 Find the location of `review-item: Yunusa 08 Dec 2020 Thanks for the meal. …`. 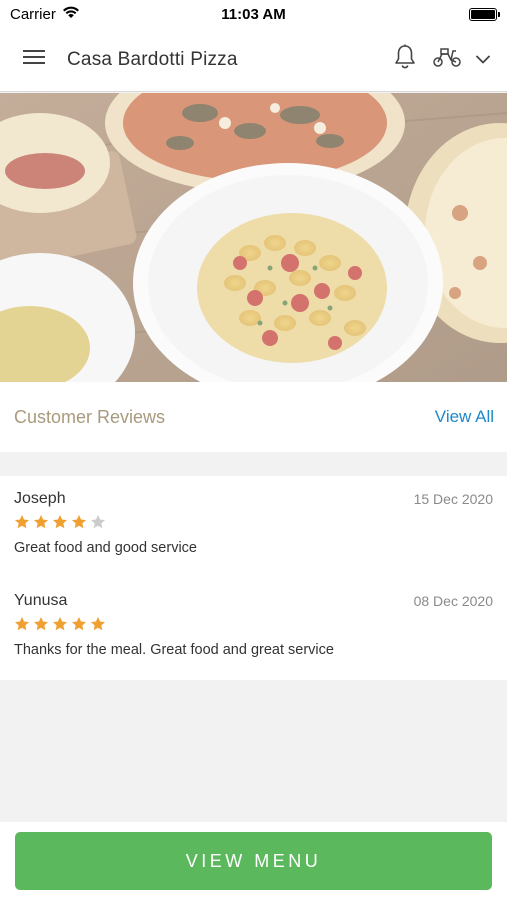

review-item: Yunusa 08 Dec 2020 Thanks for the meal. … is located at coordinates (253, 629).